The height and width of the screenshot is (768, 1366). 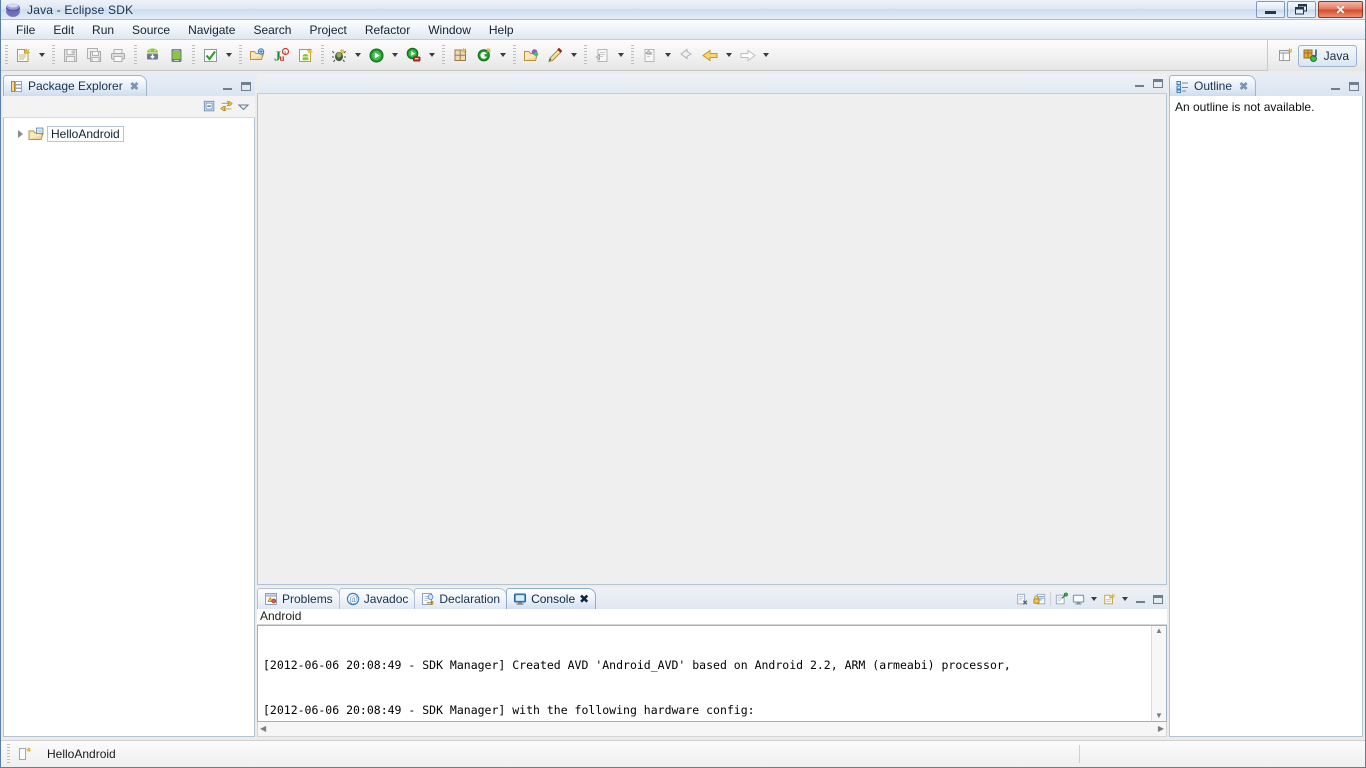 I want to click on menu-run: Run, so click(x=103, y=30).